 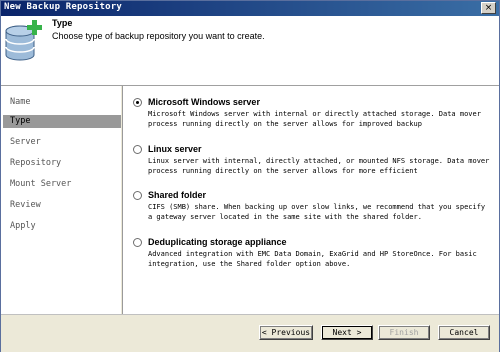 I want to click on step-type: Type, so click(x=62, y=121).